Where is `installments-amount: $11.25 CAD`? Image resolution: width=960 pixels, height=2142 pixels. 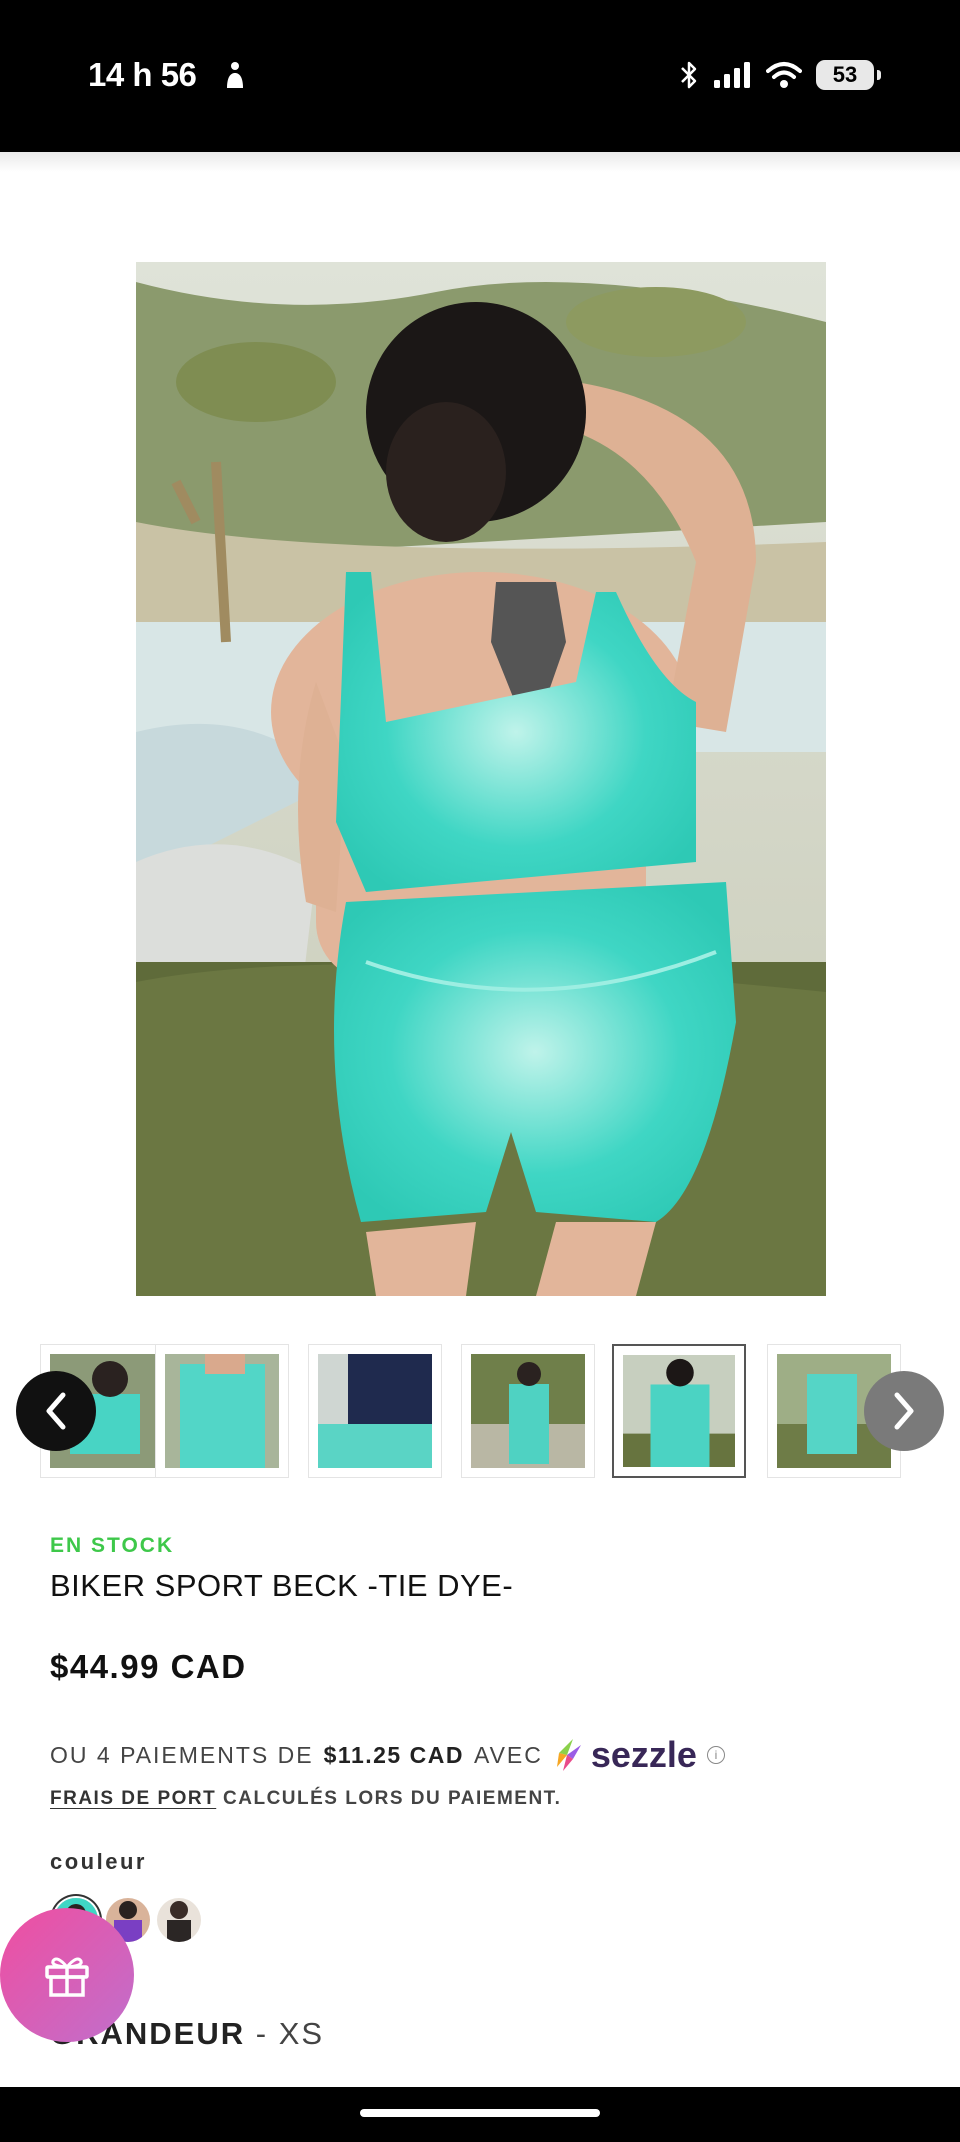
installments-amount: $11.25 CAD is located at coordinates (393, 1754).